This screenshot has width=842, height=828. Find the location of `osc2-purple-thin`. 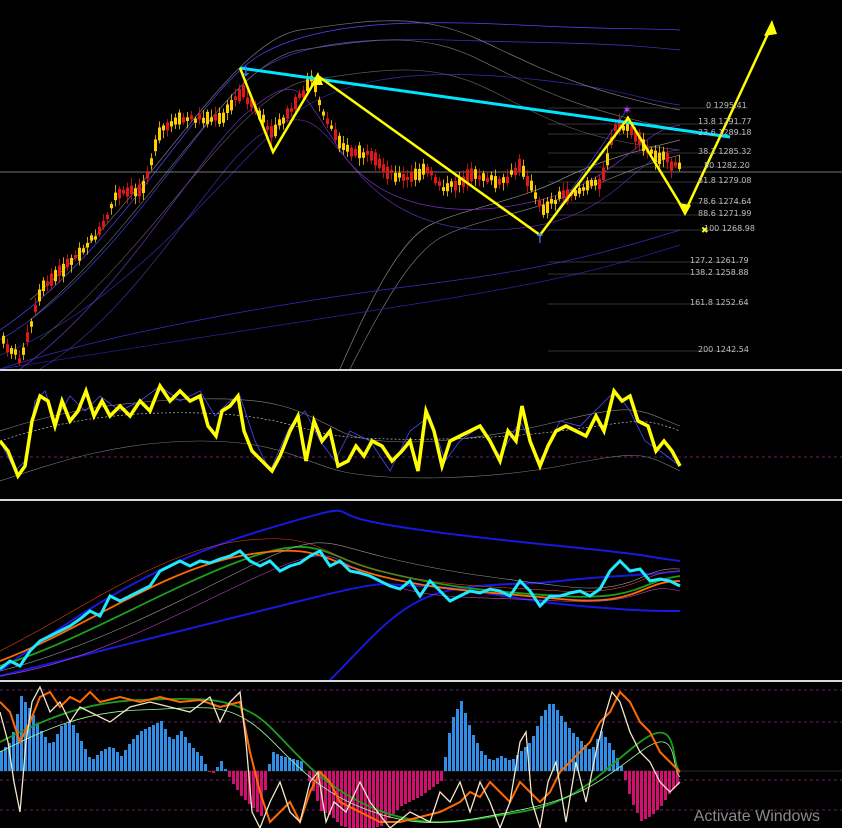

osc2-purple-thin is located at coordinates (340, 616).